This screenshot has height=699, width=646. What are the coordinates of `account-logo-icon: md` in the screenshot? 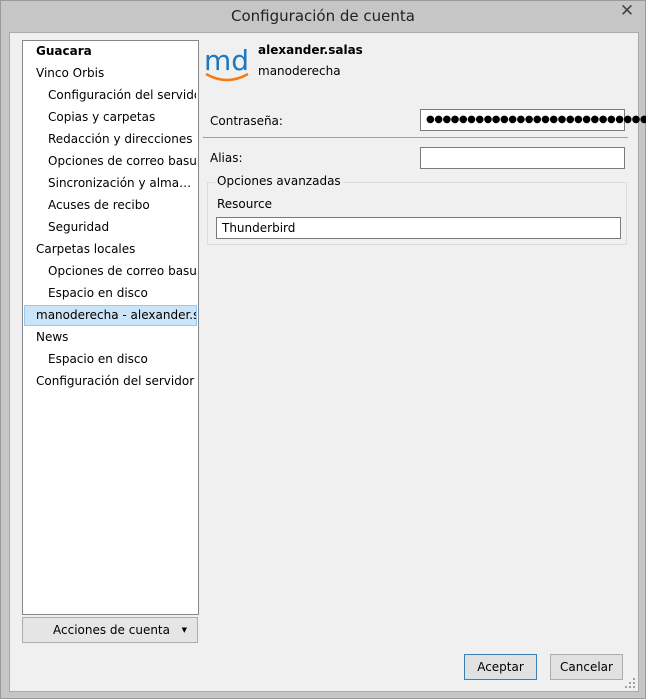 It's located at (226, 63).